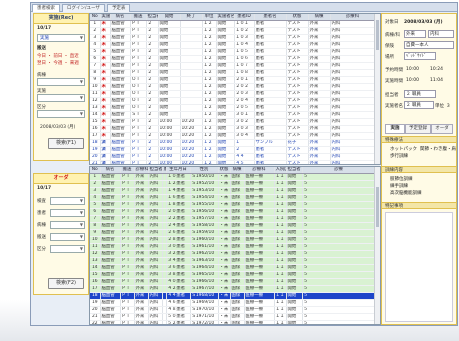 The image size is (459, 341). What do you see at coordinates (233, 122) in the screenshot?
I see `table-row: 15 未脳血管 ＰＴ ２ 10:00 10:20 １２ 開始 ３０２ 患者 テスト 外来 内科` at bounding box center [233, 122].